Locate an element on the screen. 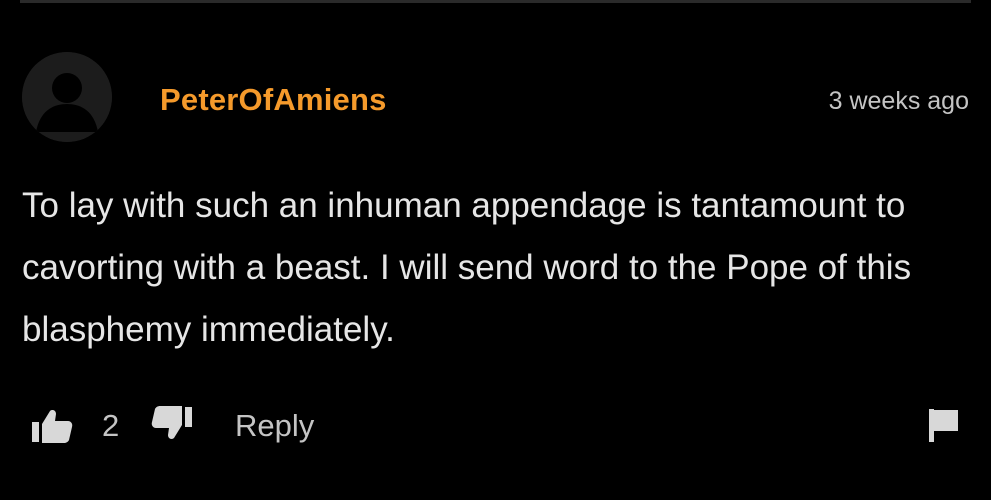  comment-username: PeterOfAmiens is located at coordinates (273, 100).